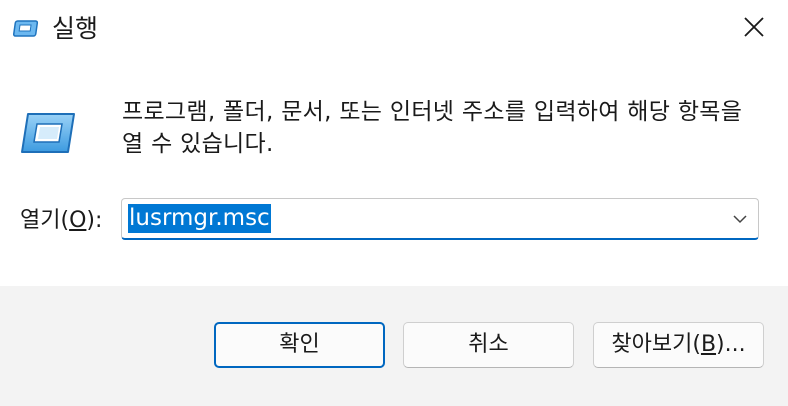  Describe the element at coordinates (708, 344) in the screenshot. I see `browse-label-accel: B` at that location.